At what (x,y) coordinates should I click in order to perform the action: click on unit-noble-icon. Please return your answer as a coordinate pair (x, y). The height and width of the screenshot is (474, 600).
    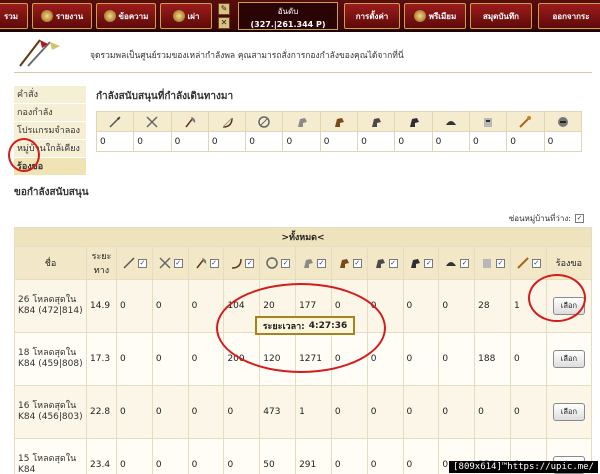
    Looking at the image, I should click on (563, 121).